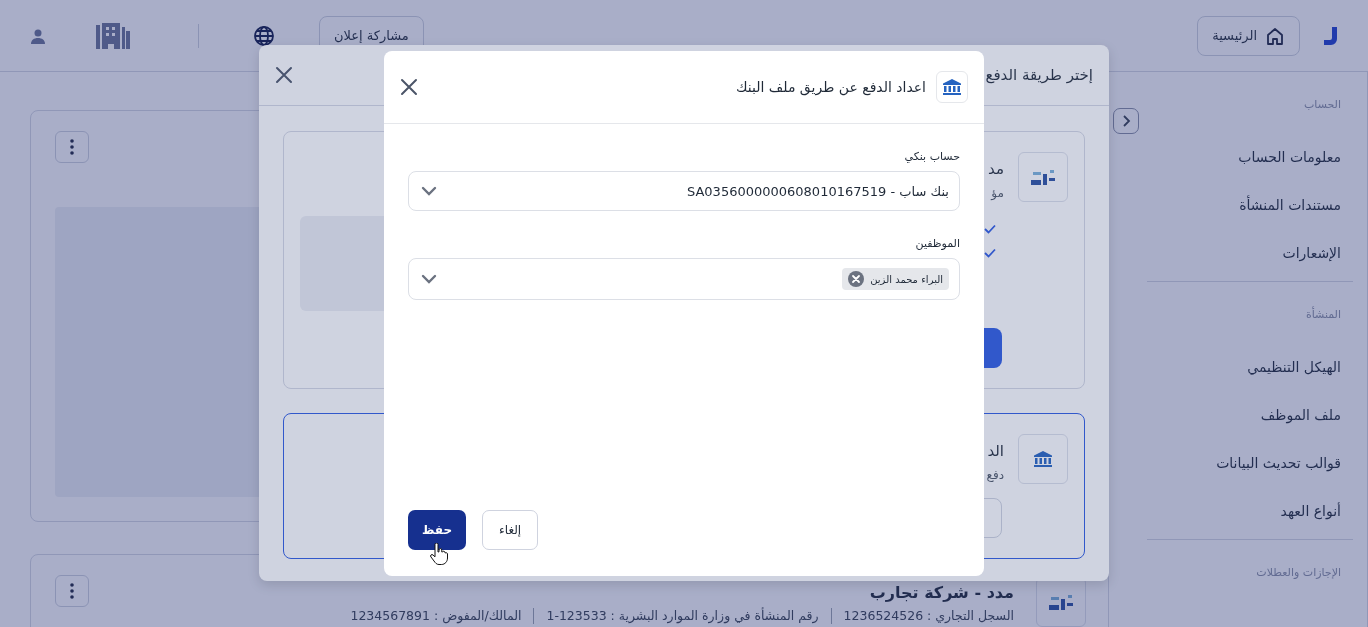 The width and height of the screenshot is (1368, 627). Describe the element at coordinates (1250, 367) in the screenshot. I see `sidebar-item: الهيكل التنظيمي` at that location.